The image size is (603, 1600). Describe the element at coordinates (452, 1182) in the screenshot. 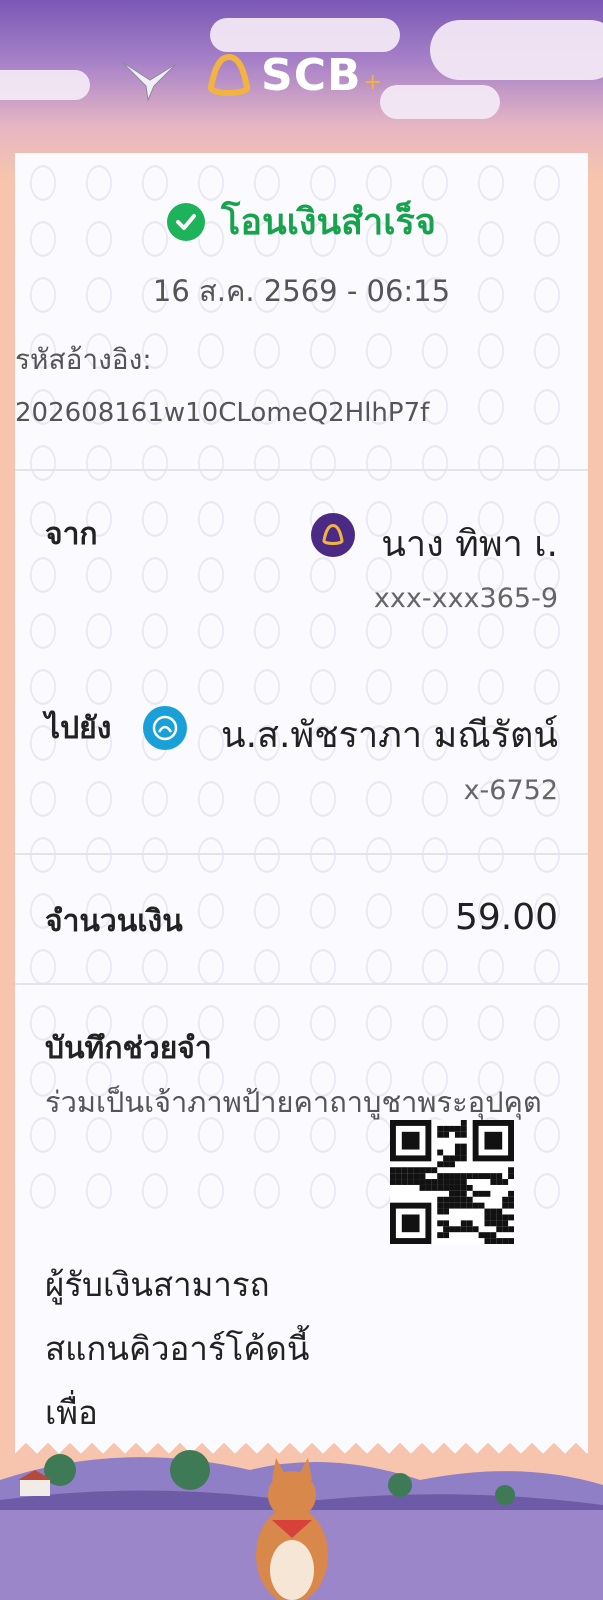

I see `qr-code` at that location.